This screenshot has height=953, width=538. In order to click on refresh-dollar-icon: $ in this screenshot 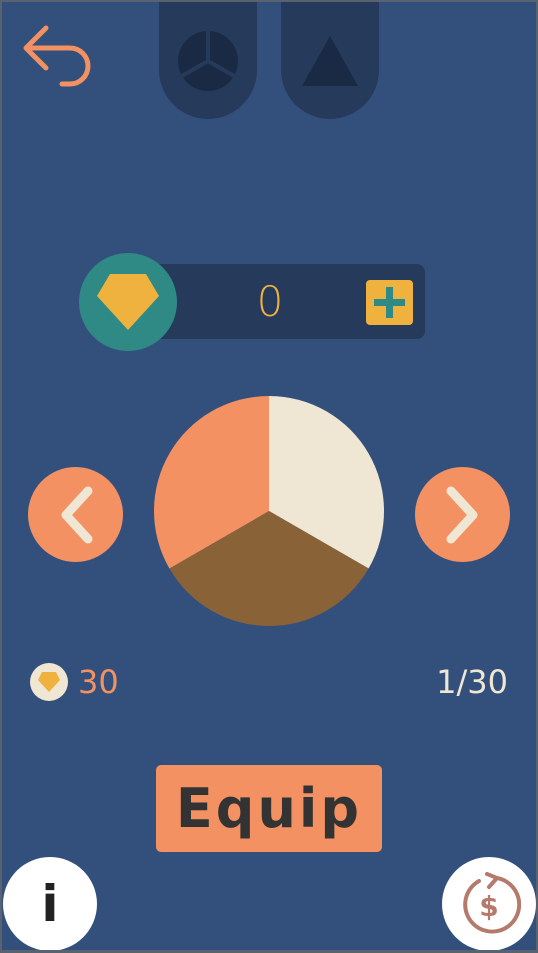, I will do `click(492, 903)`.